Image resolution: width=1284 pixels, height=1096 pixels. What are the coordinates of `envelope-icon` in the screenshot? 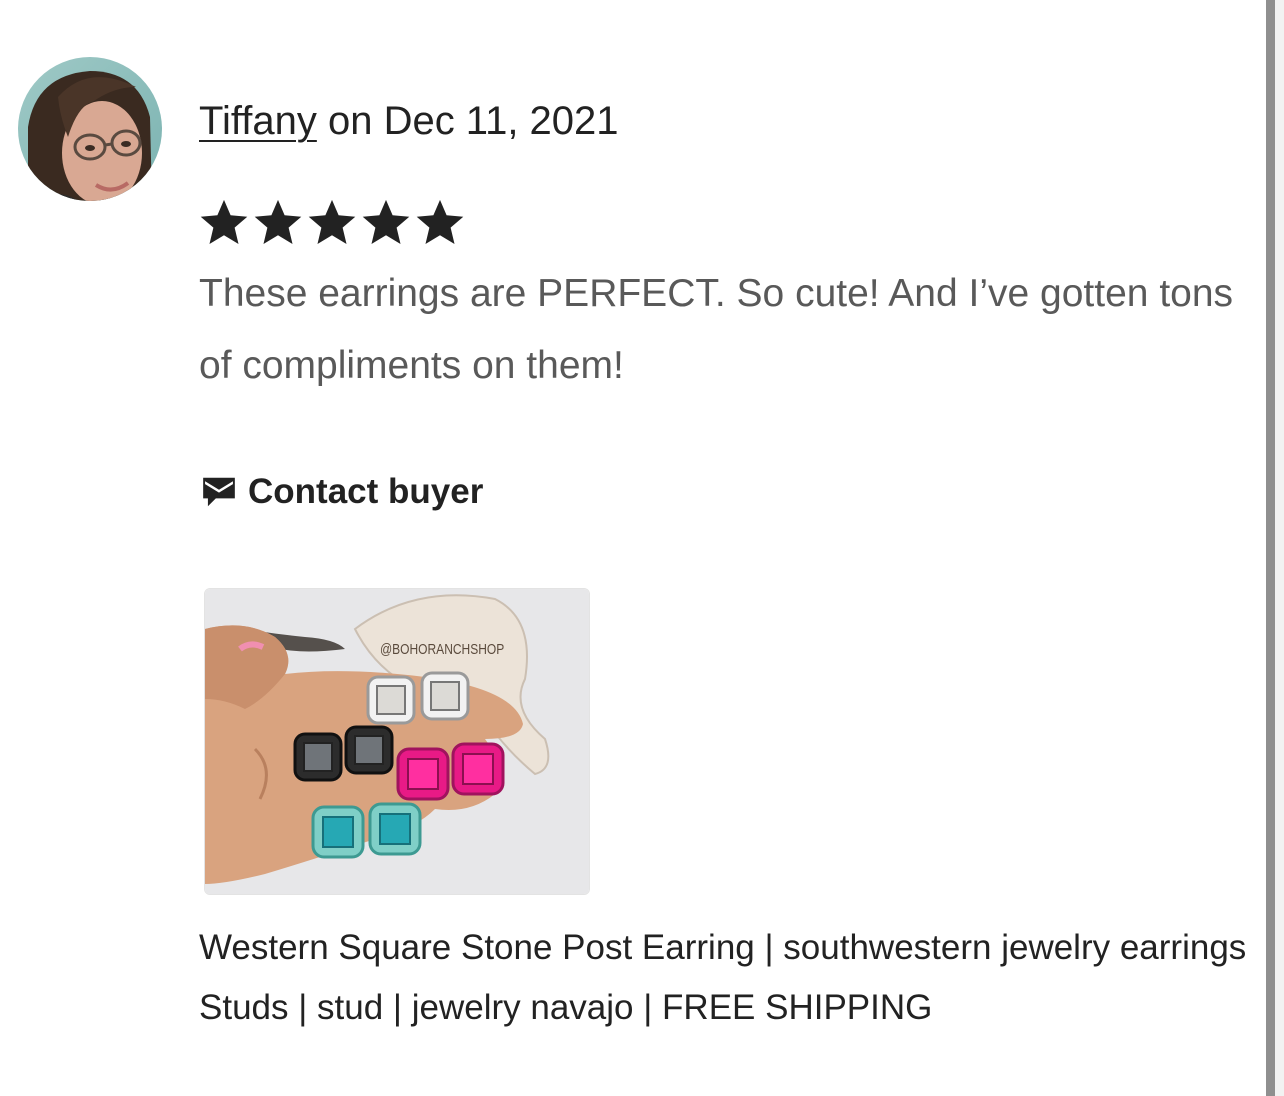 It's located at (219, 492).